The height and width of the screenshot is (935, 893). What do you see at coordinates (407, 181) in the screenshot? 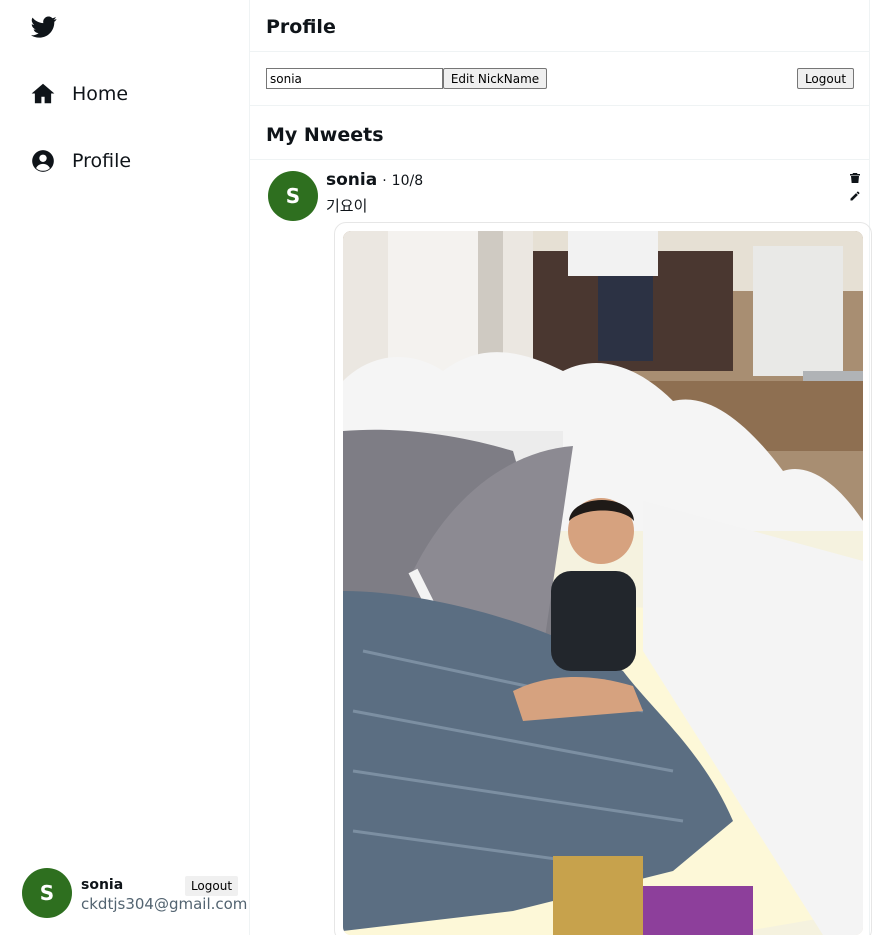
I see `nweet-date: 10/8` at bounding box center [407, 181].